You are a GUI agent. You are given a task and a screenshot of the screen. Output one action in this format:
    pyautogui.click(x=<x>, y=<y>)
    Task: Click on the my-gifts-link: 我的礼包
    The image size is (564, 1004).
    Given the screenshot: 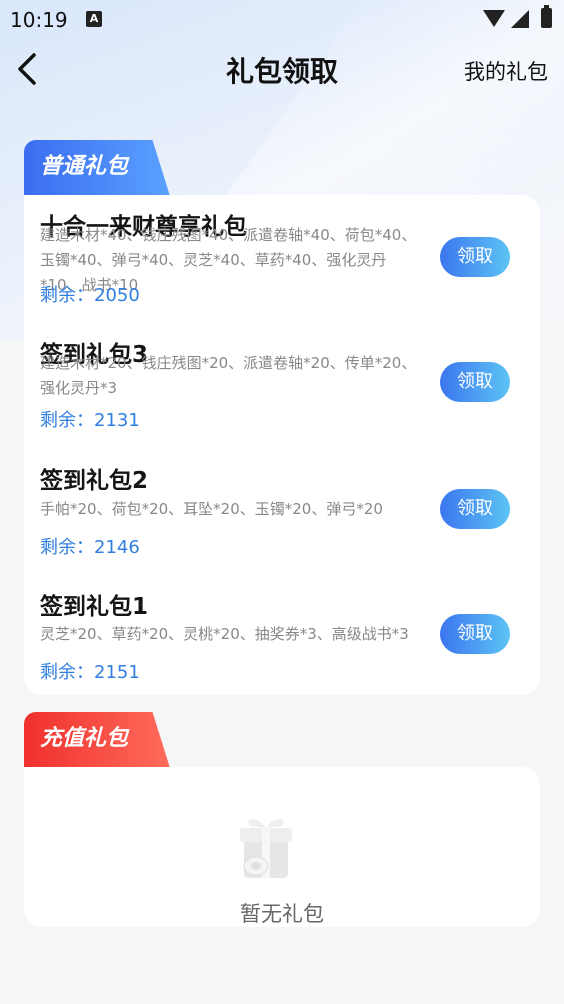 What is the action you would take?
    pyautogui.click(x=506, y=71)
    